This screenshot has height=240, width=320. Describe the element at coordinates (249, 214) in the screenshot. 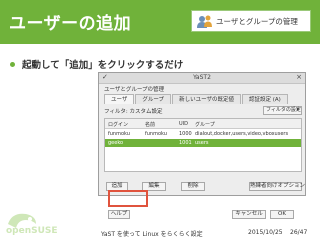

I see `cancel-button: キャンセル` at that location.